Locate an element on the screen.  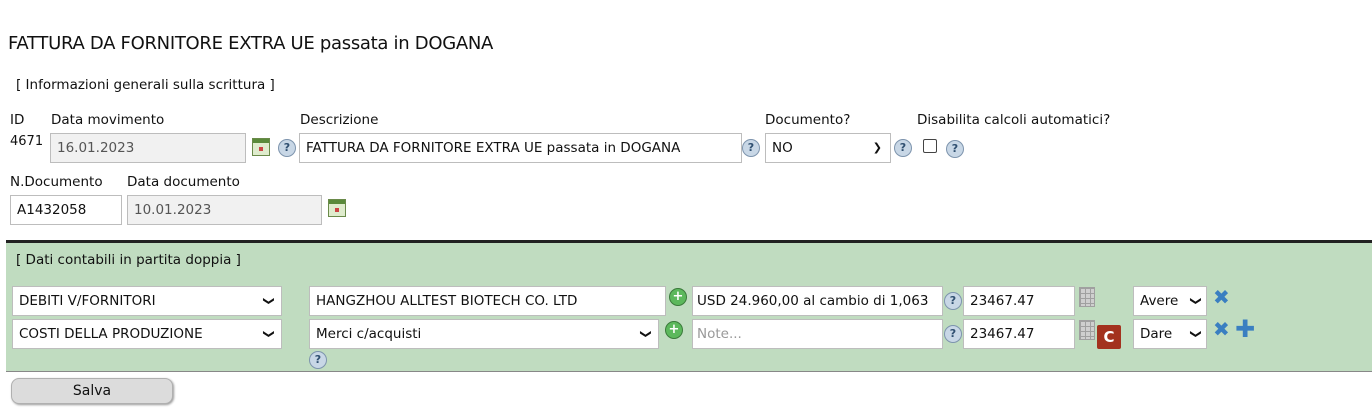
disabilita-checkbox is located at coordinates (930, 146).